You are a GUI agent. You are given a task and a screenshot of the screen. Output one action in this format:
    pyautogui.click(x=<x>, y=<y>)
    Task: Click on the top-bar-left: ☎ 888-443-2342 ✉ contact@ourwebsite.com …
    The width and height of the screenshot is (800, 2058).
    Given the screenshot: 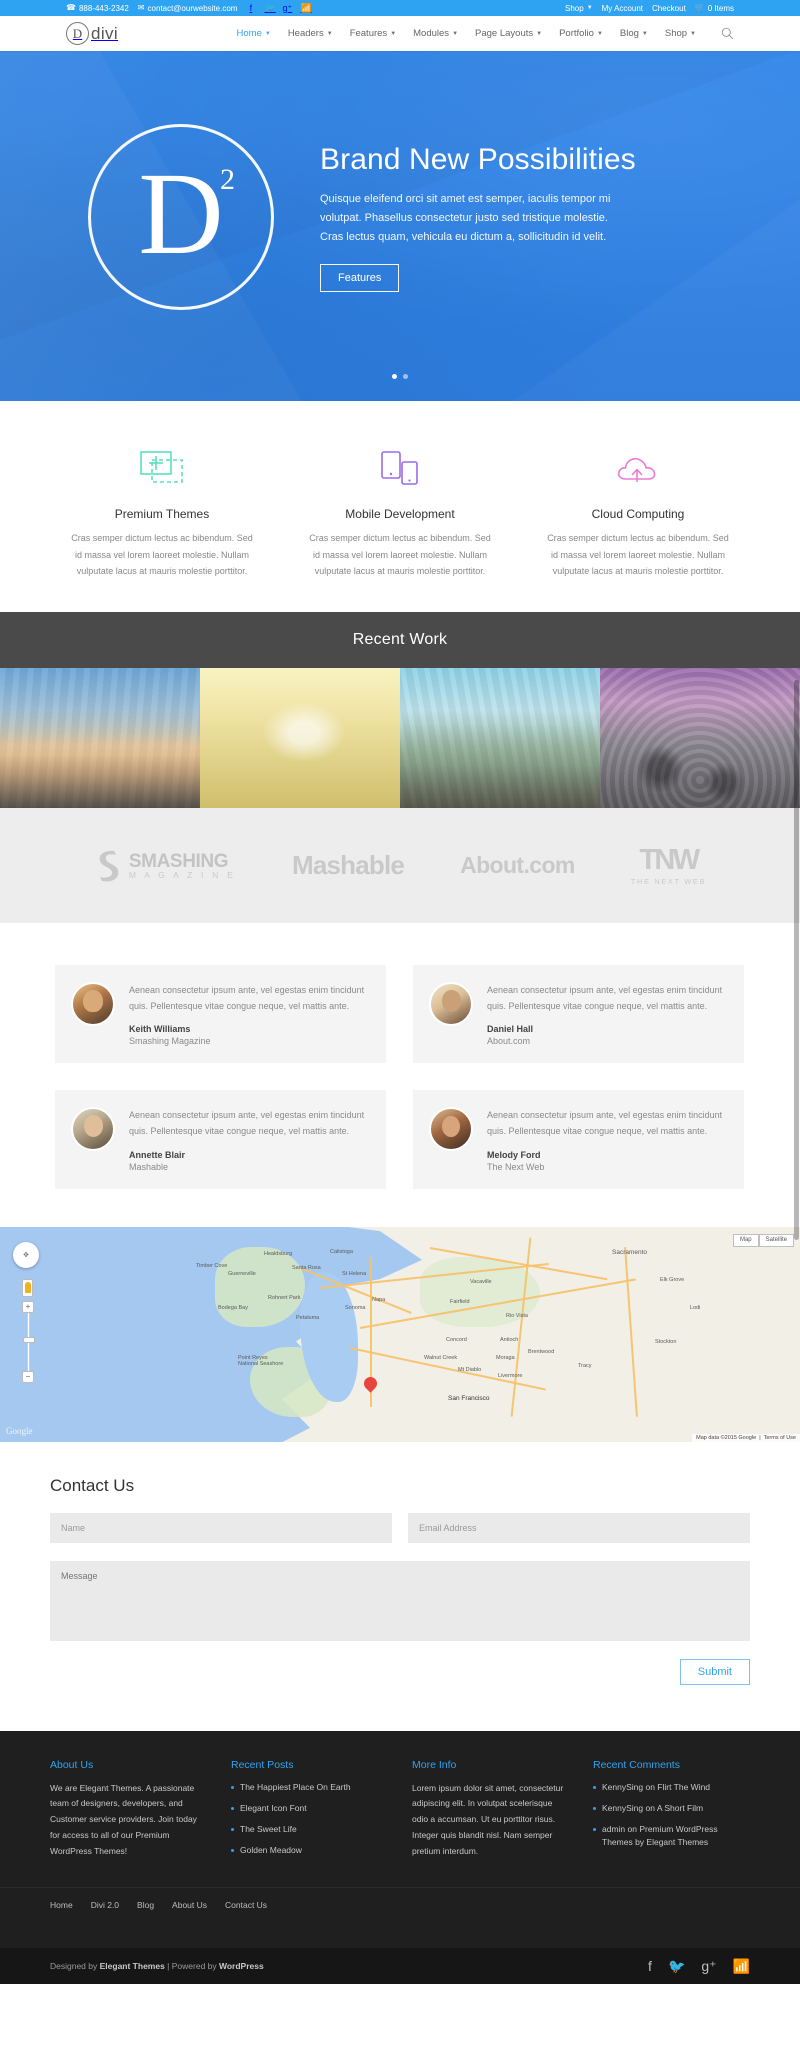 What is the action you would take?
    pyautogui.click(x=189, y=8)
    